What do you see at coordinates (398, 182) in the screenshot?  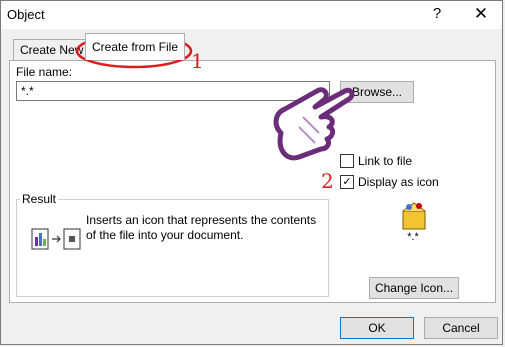 I see `display-as-icon-label: Display as icon` at bounding box center [398, 182].